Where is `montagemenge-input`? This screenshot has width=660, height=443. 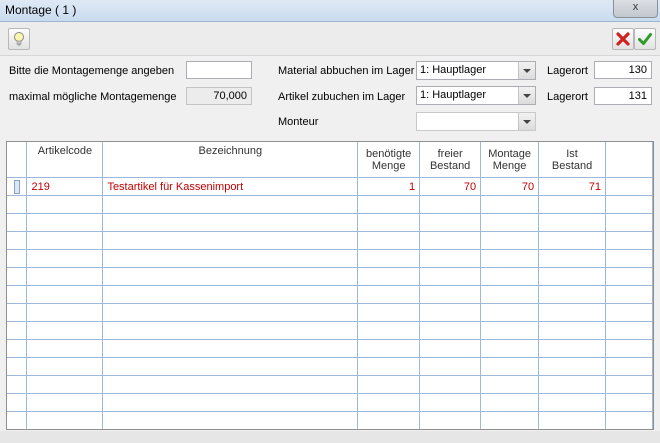
montagemenge-input is located at coordinates (219, 70).